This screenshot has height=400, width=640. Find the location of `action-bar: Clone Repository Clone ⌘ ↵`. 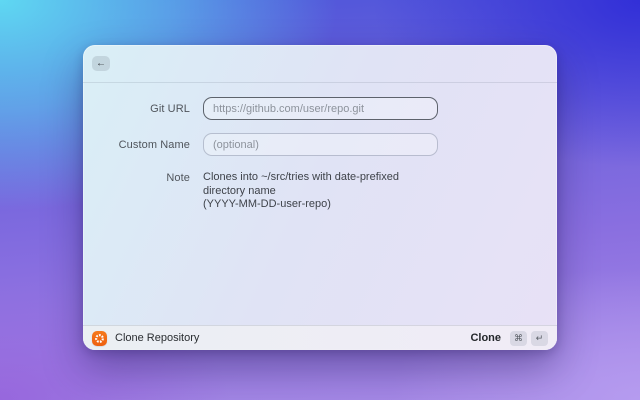

action-bar: Clone Repository Clone ⌘ ↵ is located at coordinates (320, 337).